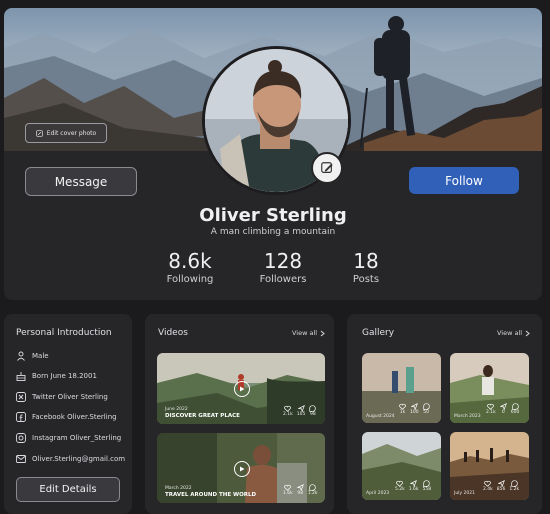  What do you see at coordinates (81, 181) in the screenshot?
I see `message-button: Message` at bounding box center [81, 181].